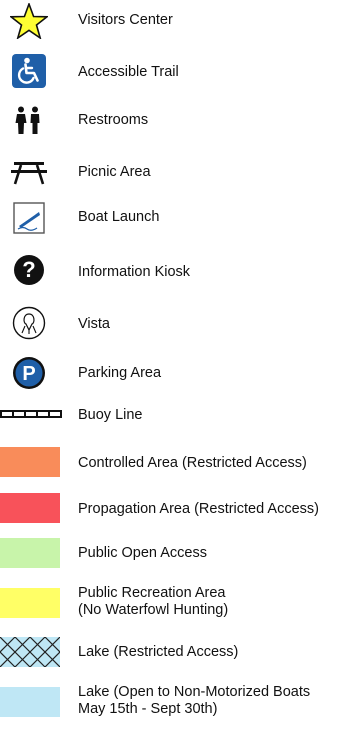  I want to click on legend-label: Parking Area, so click(120, 373).